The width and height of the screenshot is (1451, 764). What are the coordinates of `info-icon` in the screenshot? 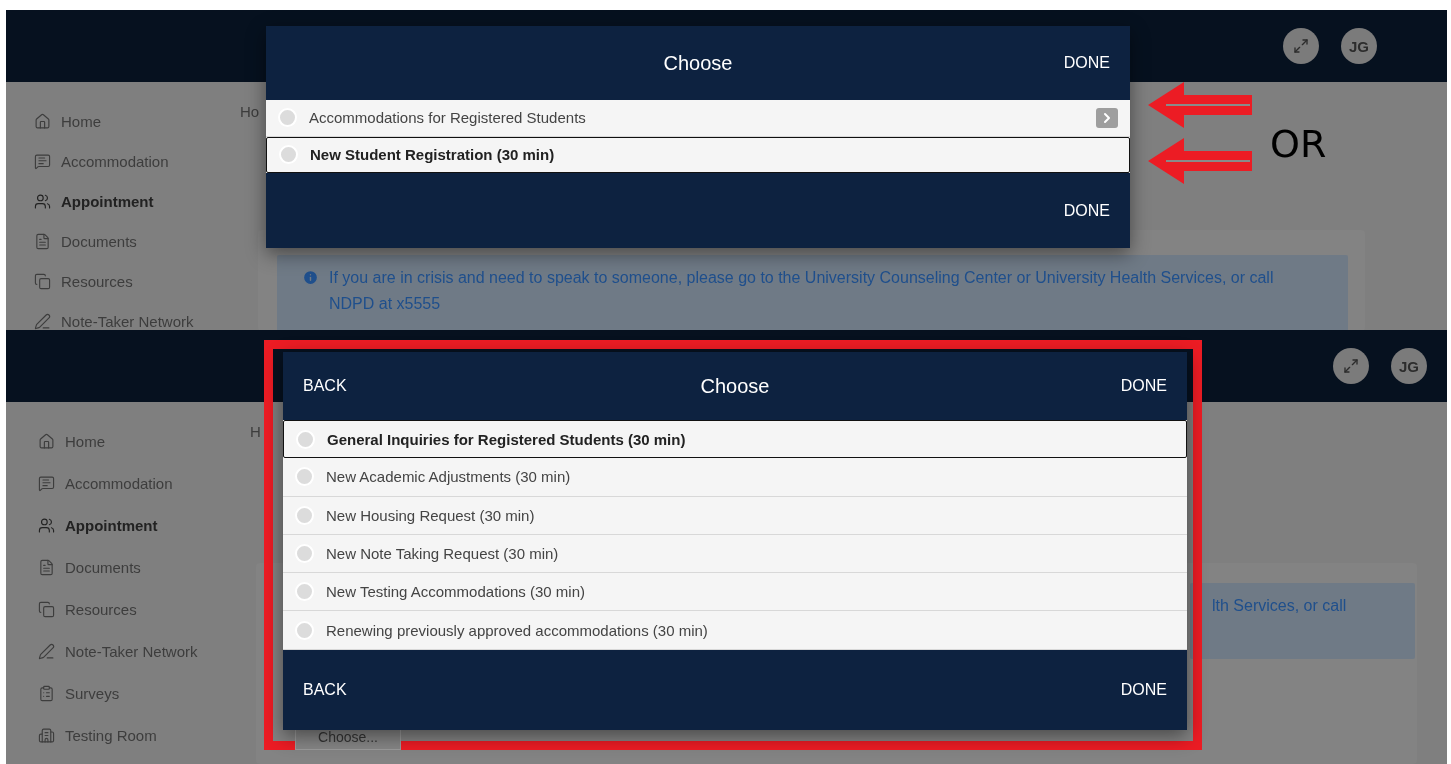 It's located at (310, 277).